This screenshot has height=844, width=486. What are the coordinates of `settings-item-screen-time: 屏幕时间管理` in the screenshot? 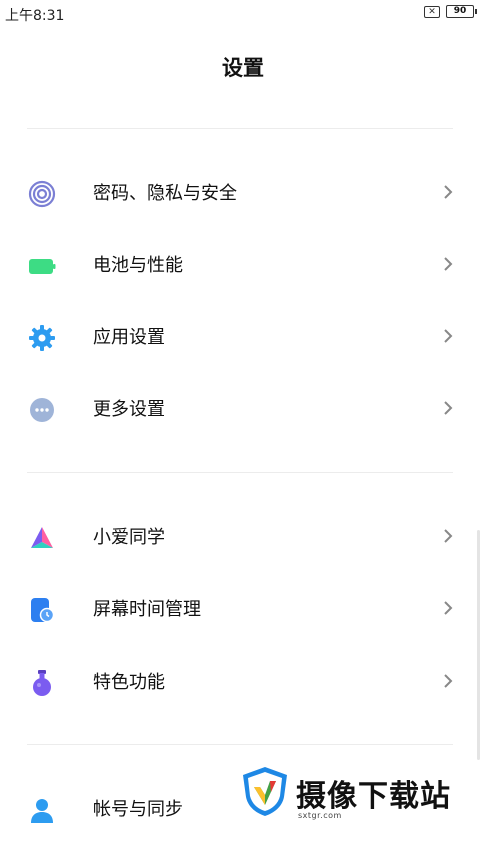 It's located at (243, 608).